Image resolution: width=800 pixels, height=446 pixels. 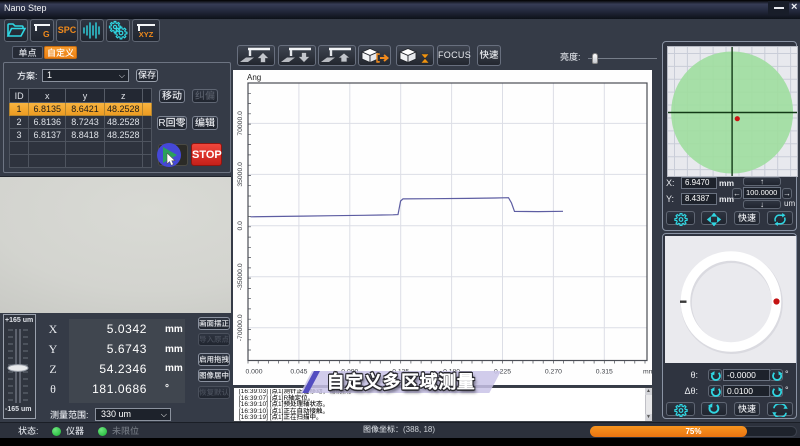 What do you see at coordinates (240, 226) in the screenshot?
I see `svg-text: 0.0` at bounding box center [240, 226].